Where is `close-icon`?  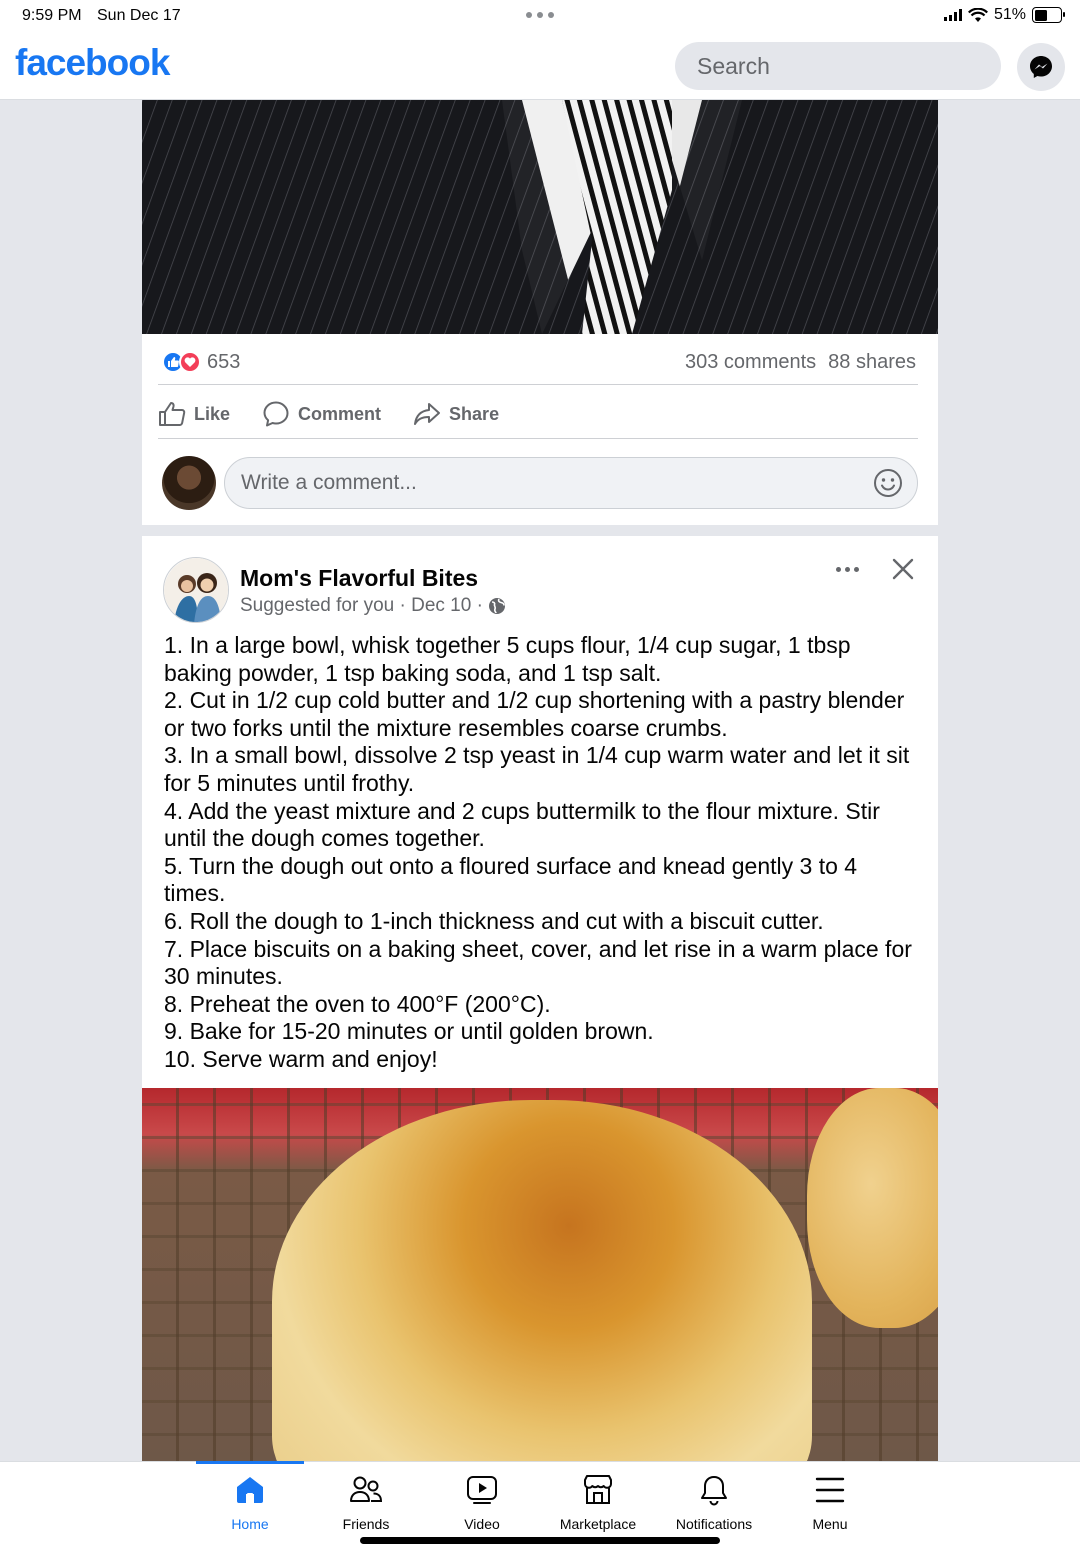
close-icon is located at coordinates (903, 569).